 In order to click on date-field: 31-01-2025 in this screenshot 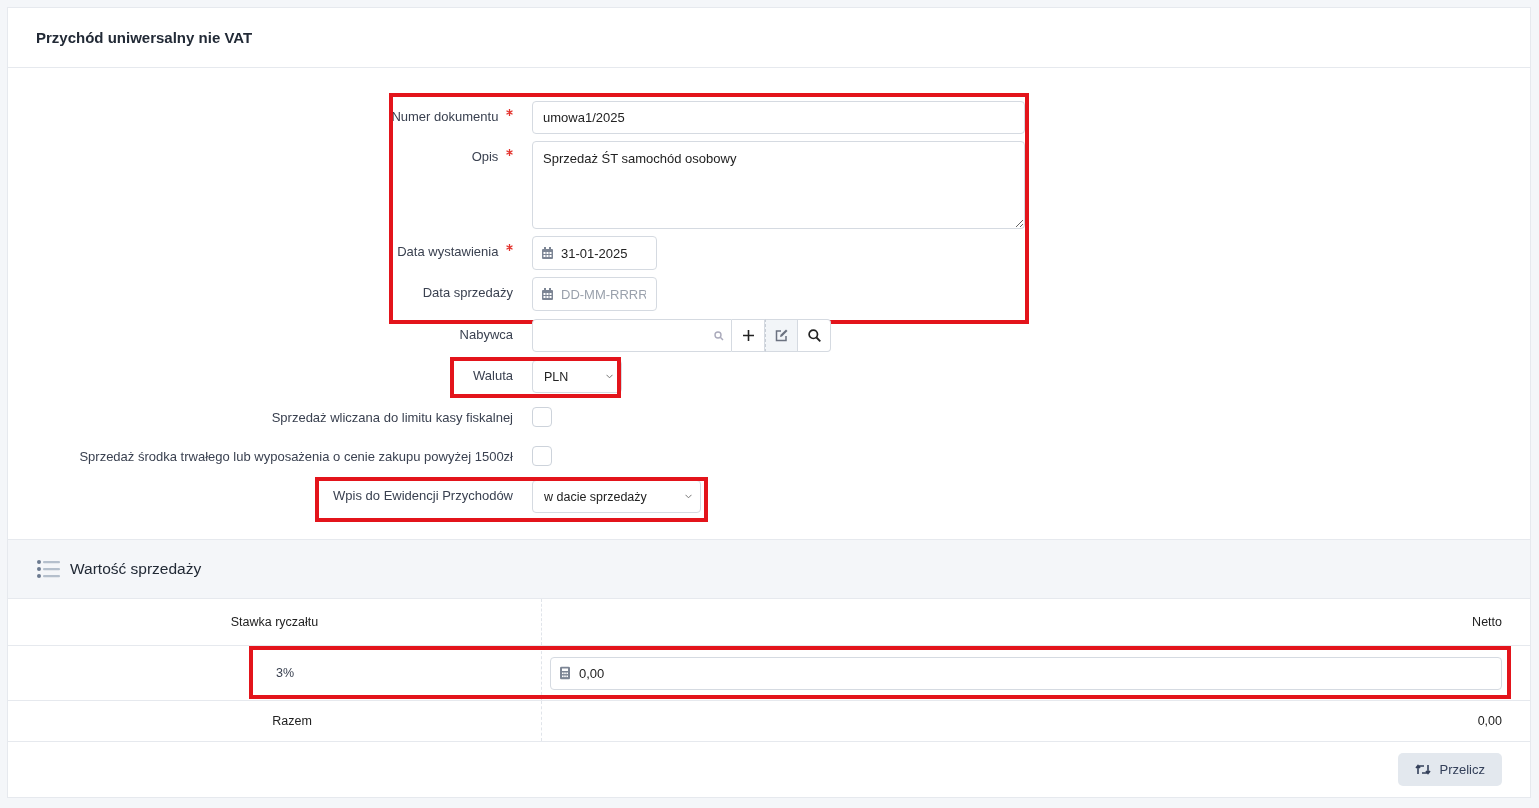, I will do `click(594, 253)`.